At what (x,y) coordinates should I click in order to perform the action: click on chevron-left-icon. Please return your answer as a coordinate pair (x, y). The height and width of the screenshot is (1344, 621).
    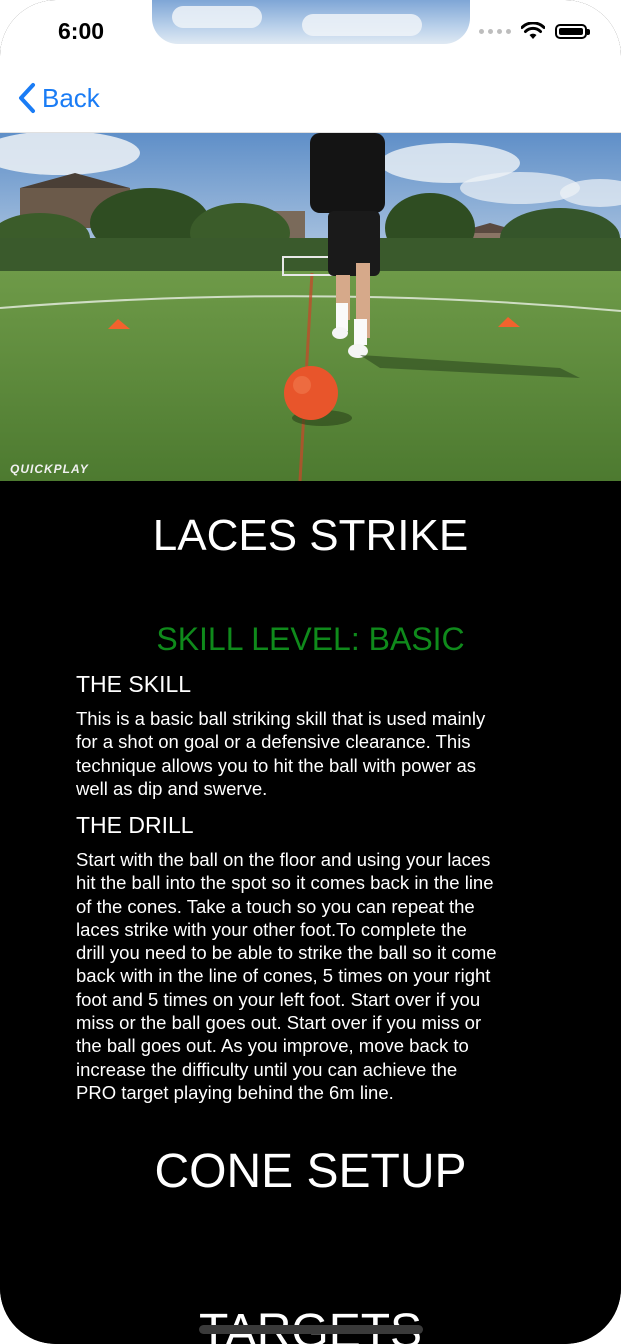
    Looking at the image, I should click on (27, 98).